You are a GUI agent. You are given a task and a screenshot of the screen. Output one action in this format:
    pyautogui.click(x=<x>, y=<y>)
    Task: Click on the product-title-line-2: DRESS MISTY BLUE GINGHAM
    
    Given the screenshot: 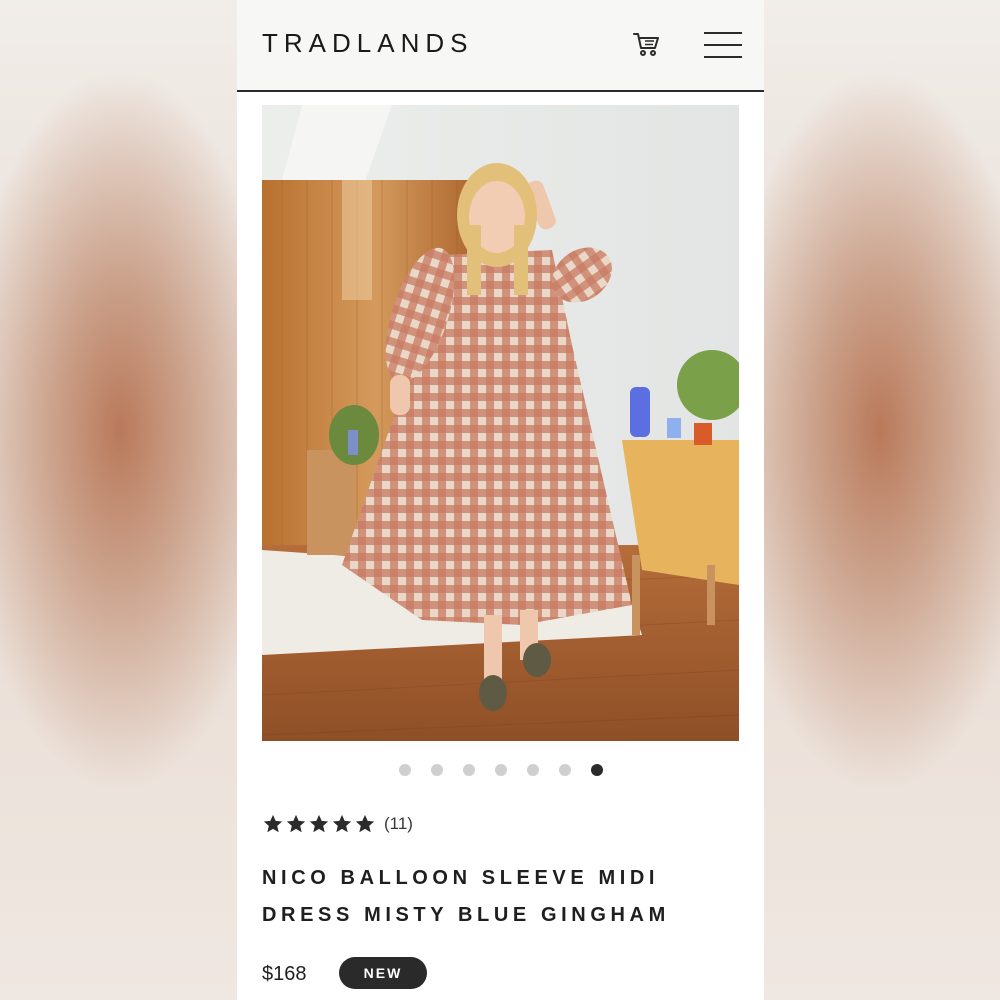 What is the action you would take?
    pyautogui.click(x=466, y=915)
    